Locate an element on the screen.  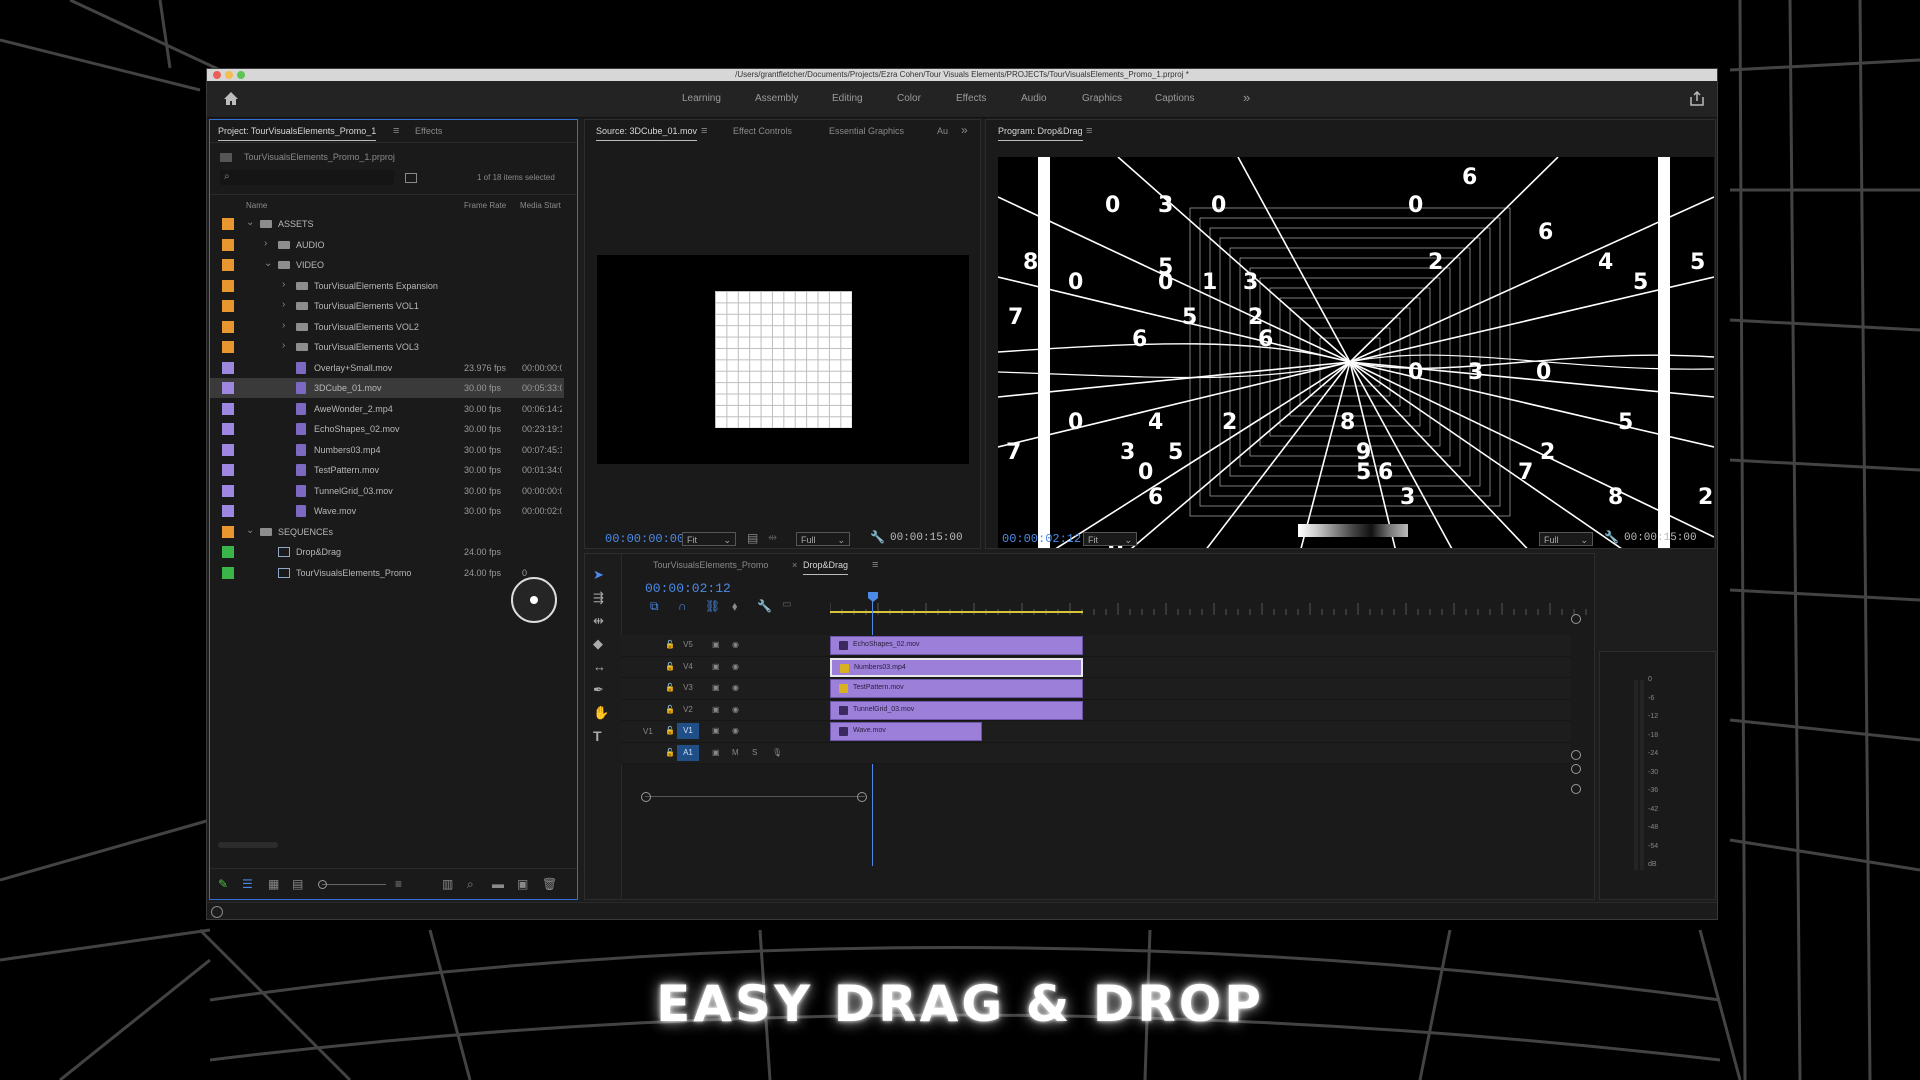
source-current-timecode: 00:00:00:00 is located at coordinates (644, 539).